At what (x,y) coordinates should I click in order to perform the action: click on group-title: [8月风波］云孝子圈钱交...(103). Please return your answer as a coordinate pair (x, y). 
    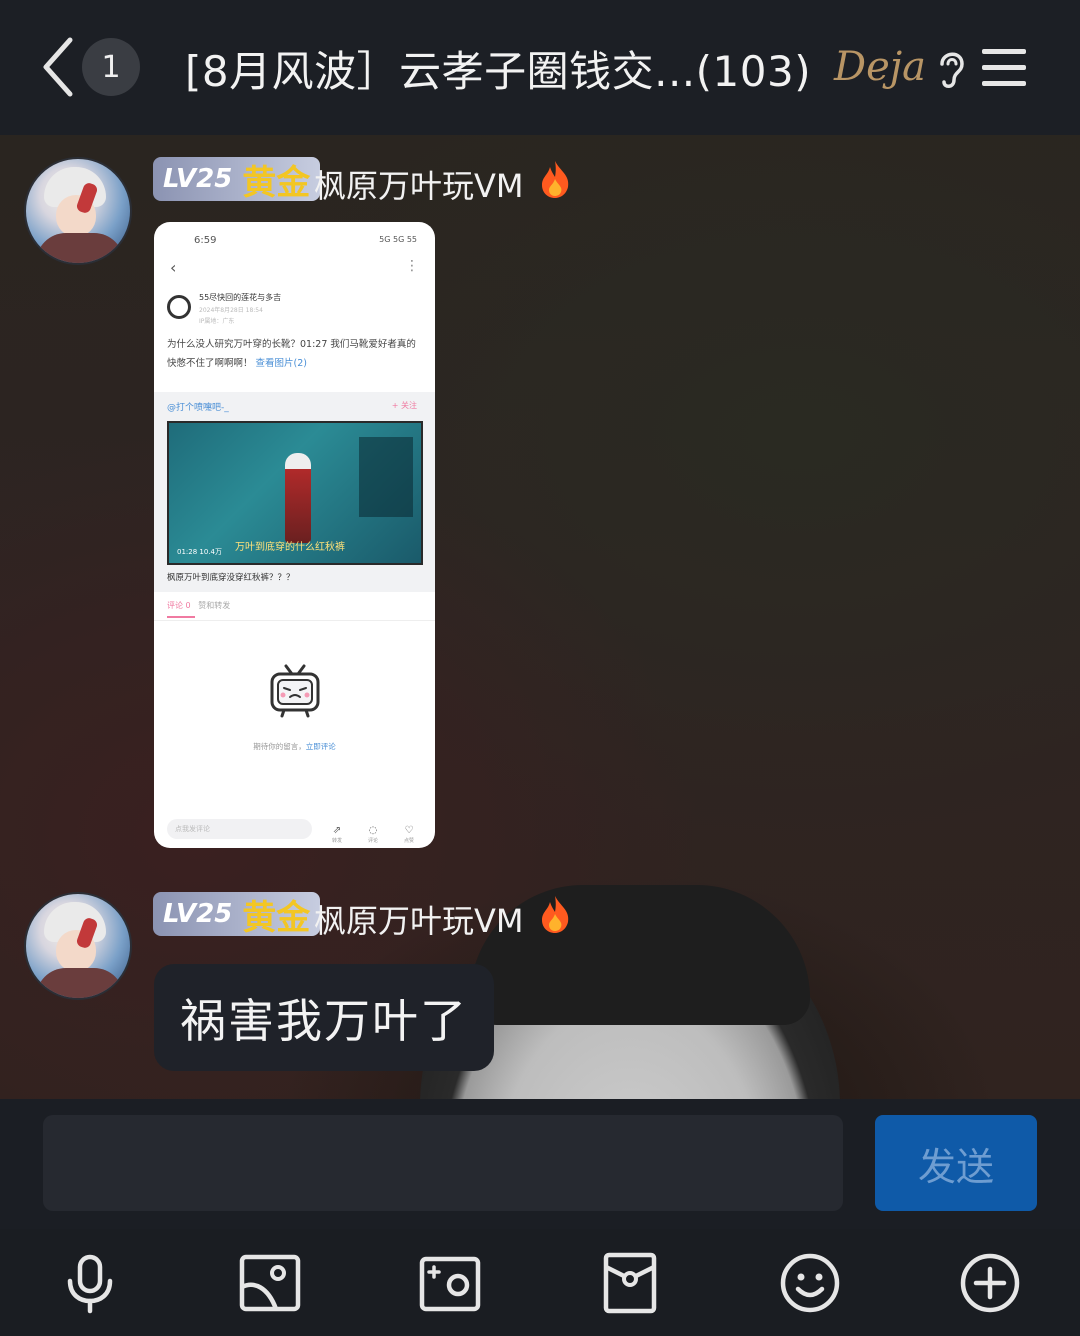
    Looking at the image, I should click on (498, 71).